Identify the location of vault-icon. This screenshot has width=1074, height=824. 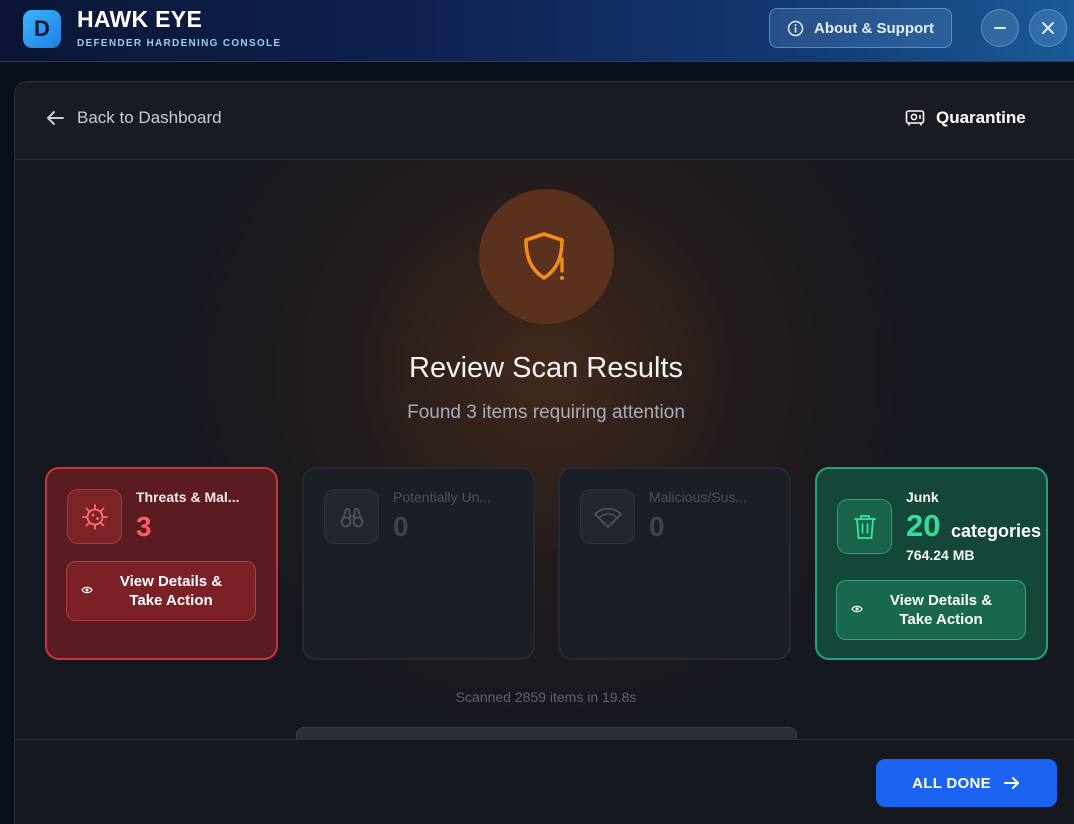
(915, 118).